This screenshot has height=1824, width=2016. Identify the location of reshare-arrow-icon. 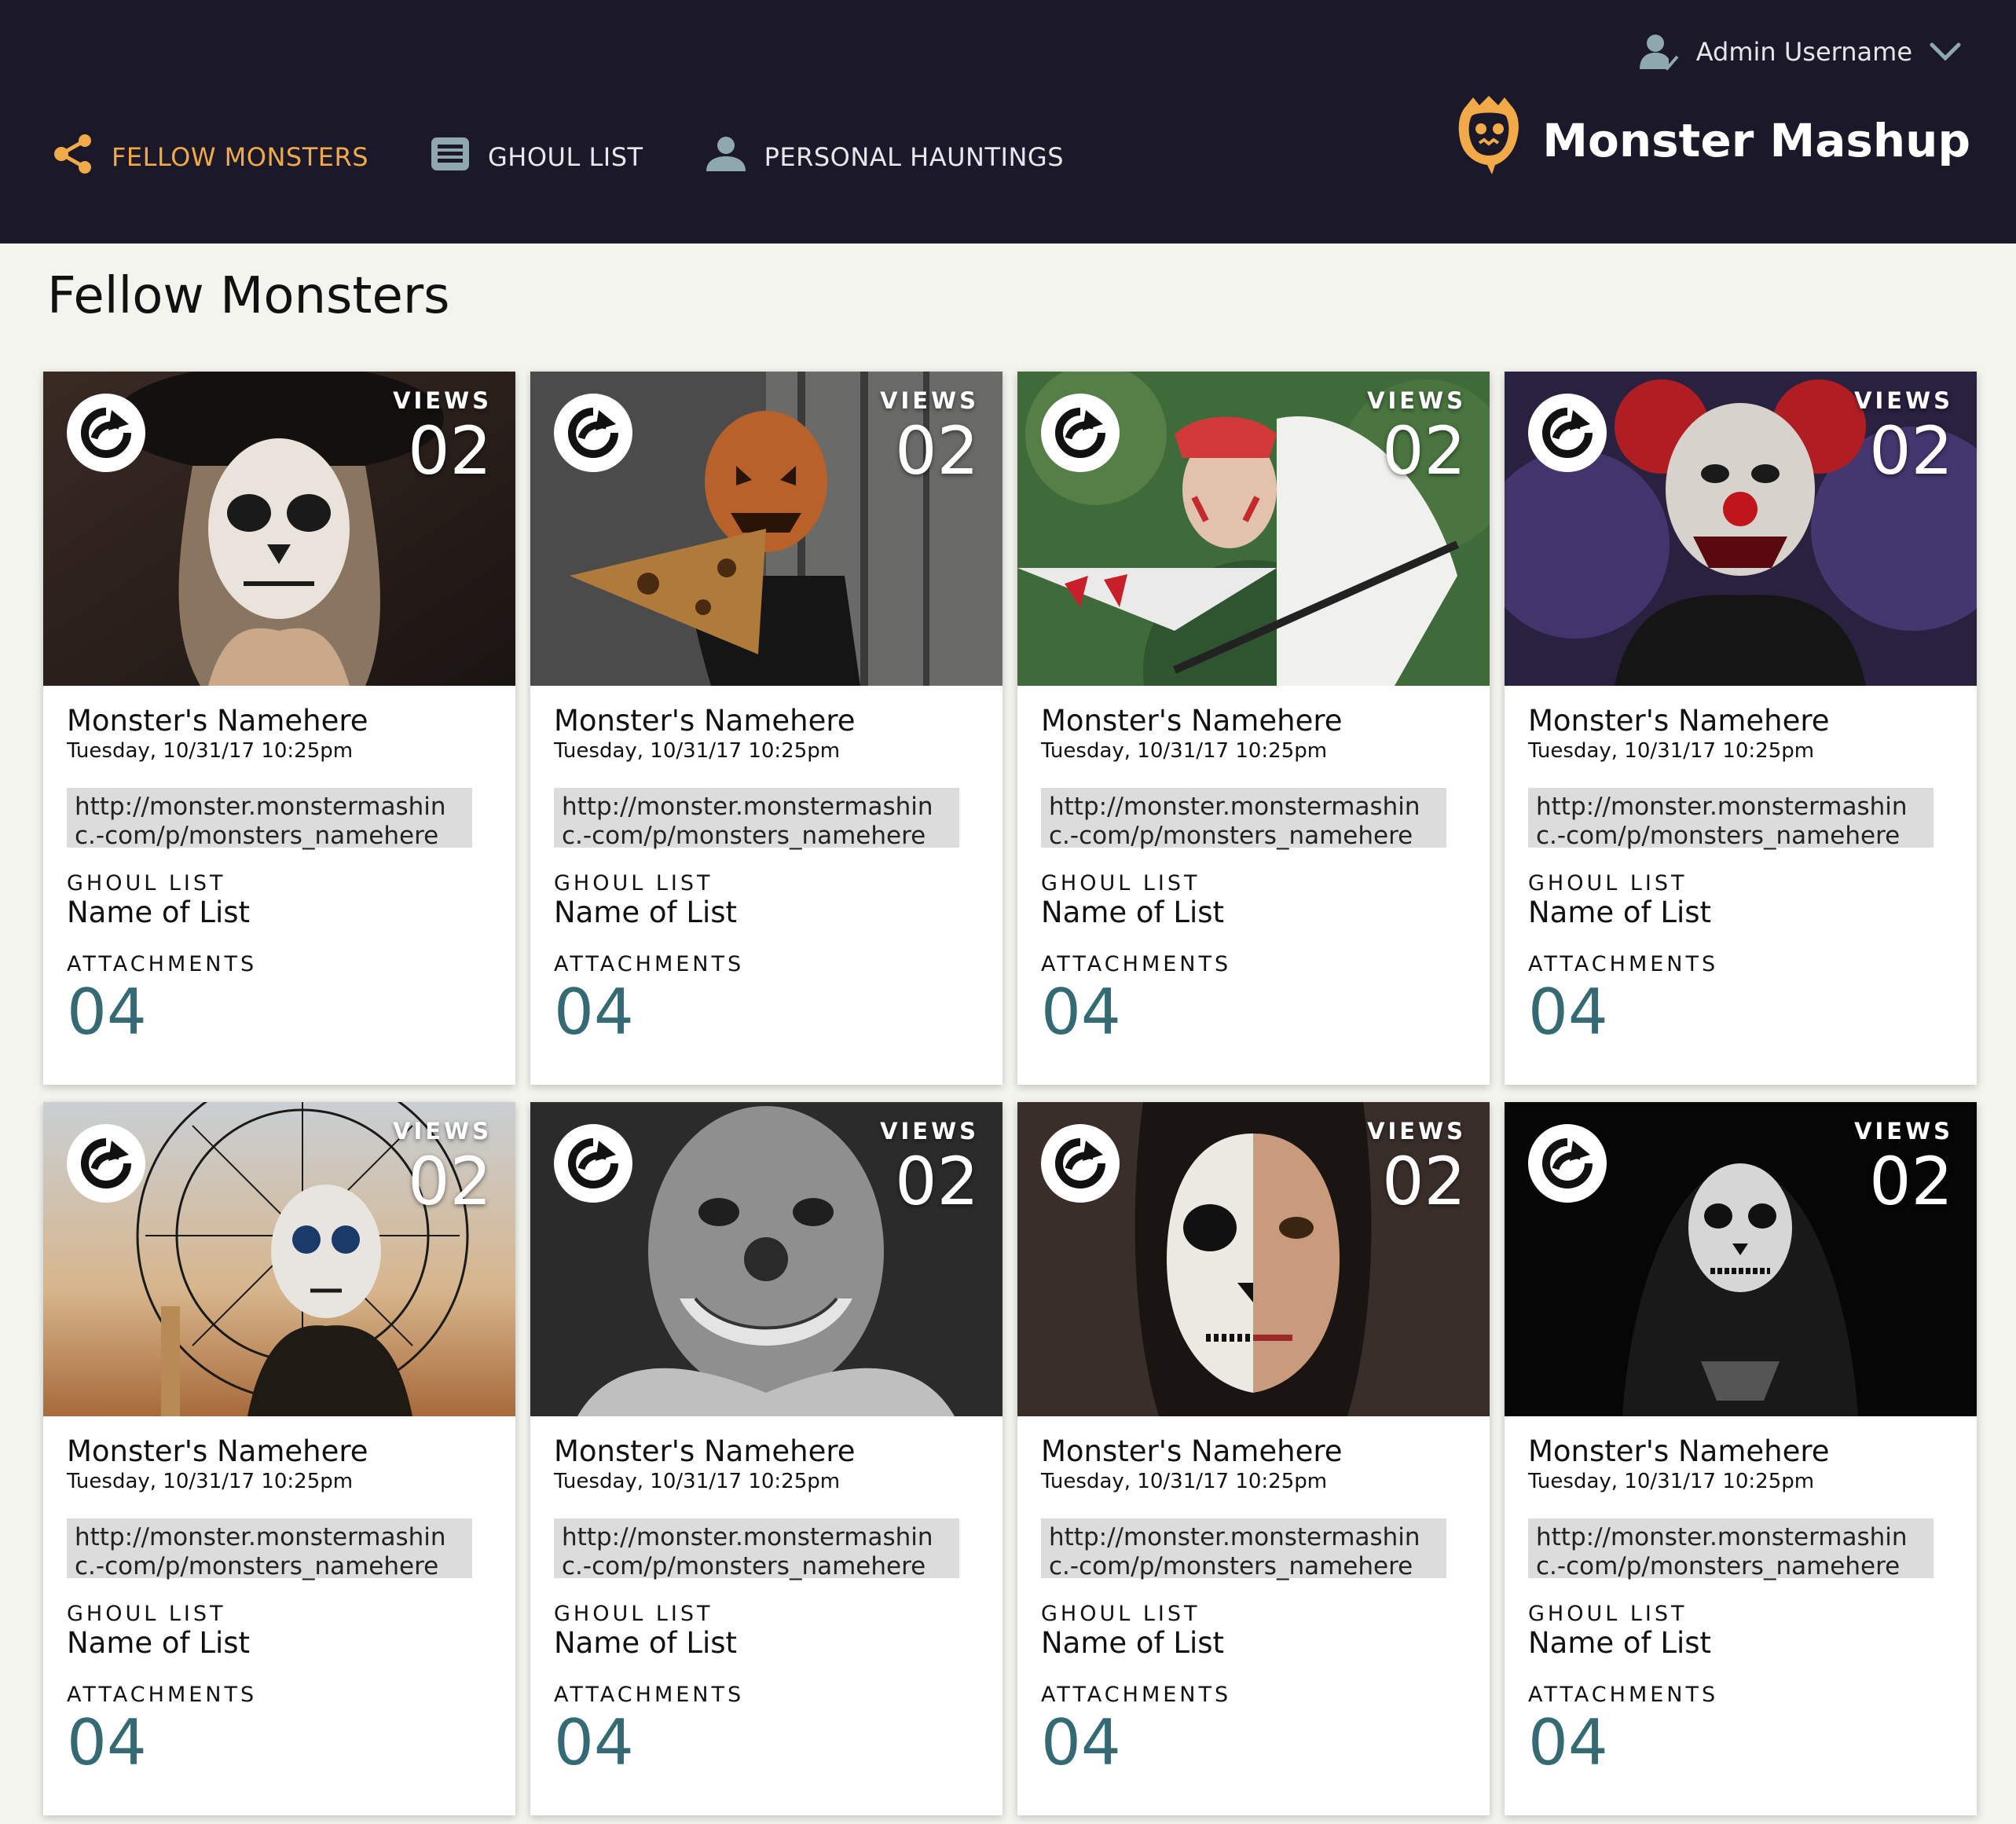
(1567, 433).